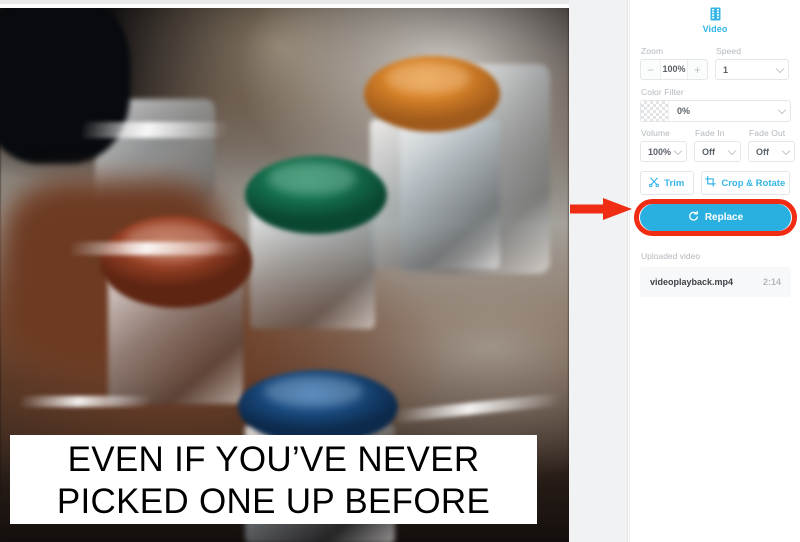  What do you see at coordinates (708, 151) in the screenshot?
I see `fade-in-value: Off` at bounding box center [708, 151].